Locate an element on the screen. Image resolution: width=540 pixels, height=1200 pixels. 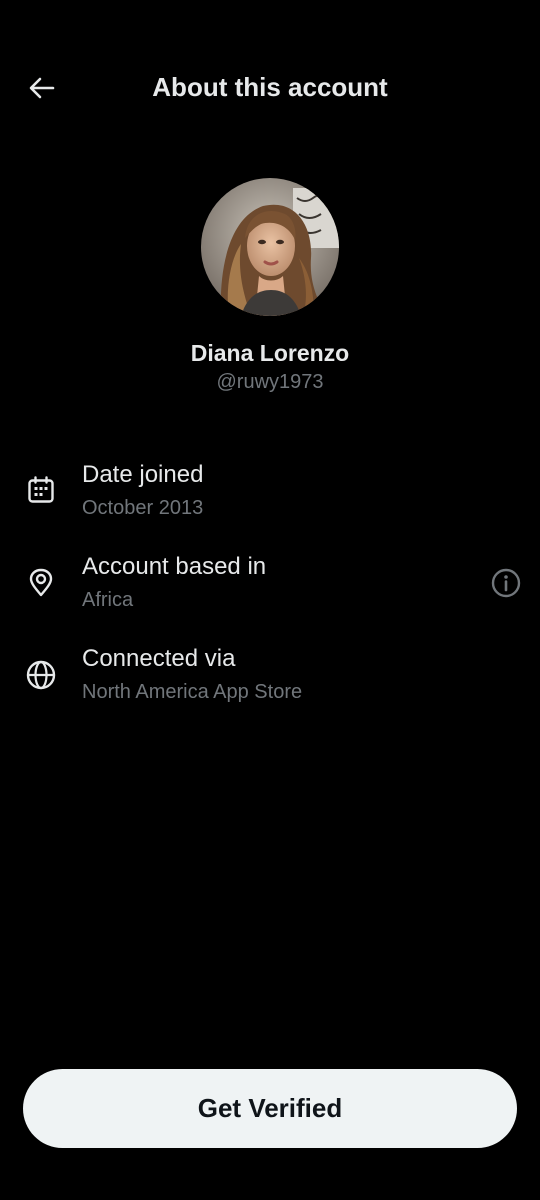
row-label: Account based in is located at coordinates (174, 566).